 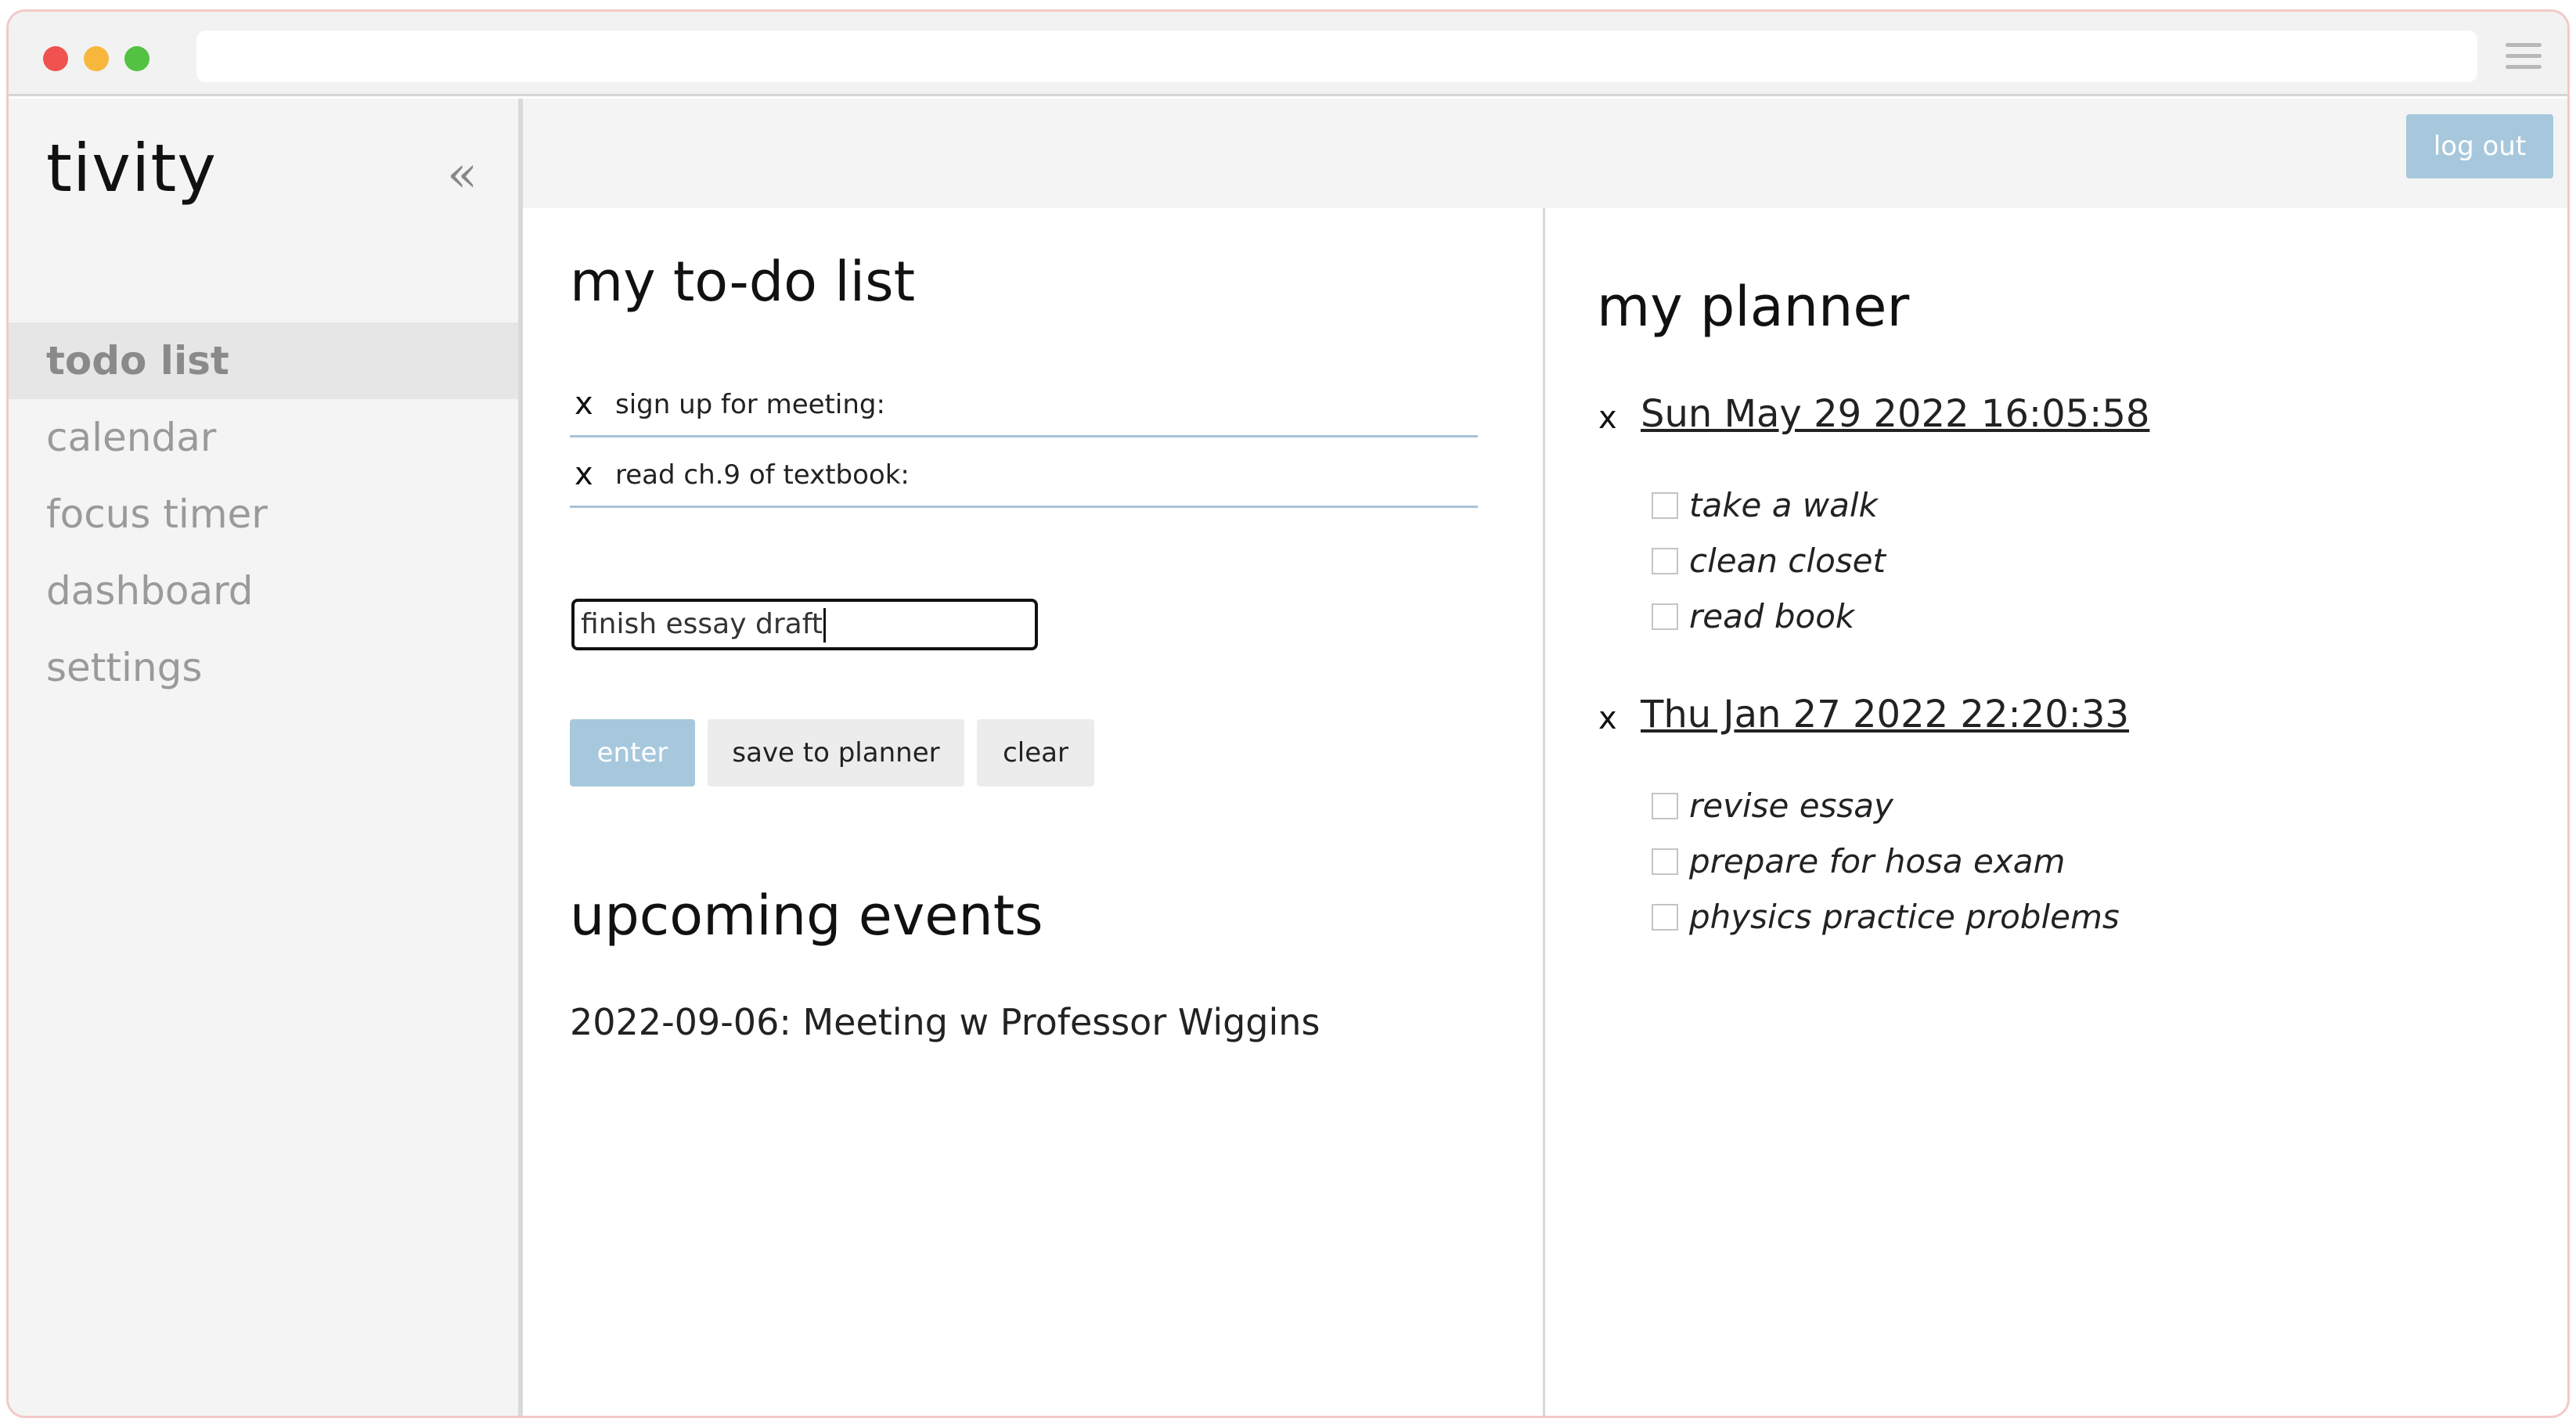 What do you see at coordinates (1791, 806) in the screenshot?
I see `task-label: revise essay` at bounding box center [1791, 806].